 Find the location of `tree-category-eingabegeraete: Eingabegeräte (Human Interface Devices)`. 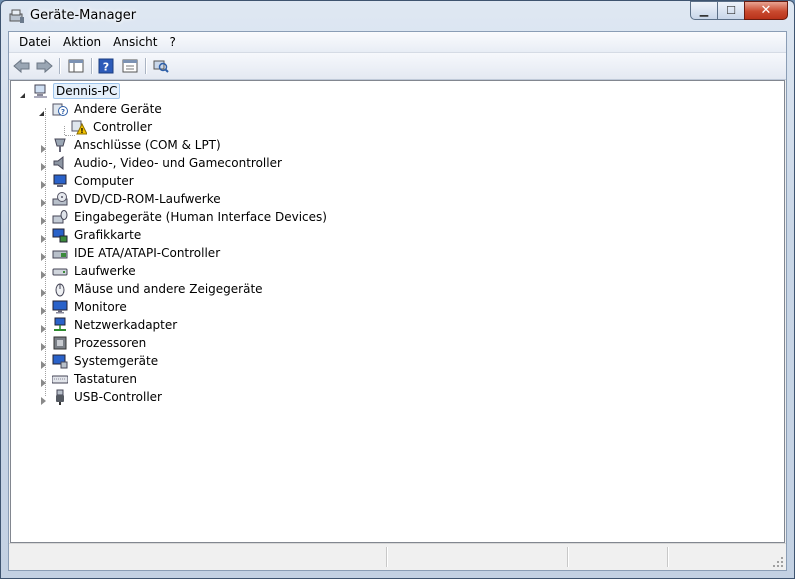

tree-category-eingabegeraete: Eingabegeräte (Human Interface Devices) is located at coordinates (190, 217).